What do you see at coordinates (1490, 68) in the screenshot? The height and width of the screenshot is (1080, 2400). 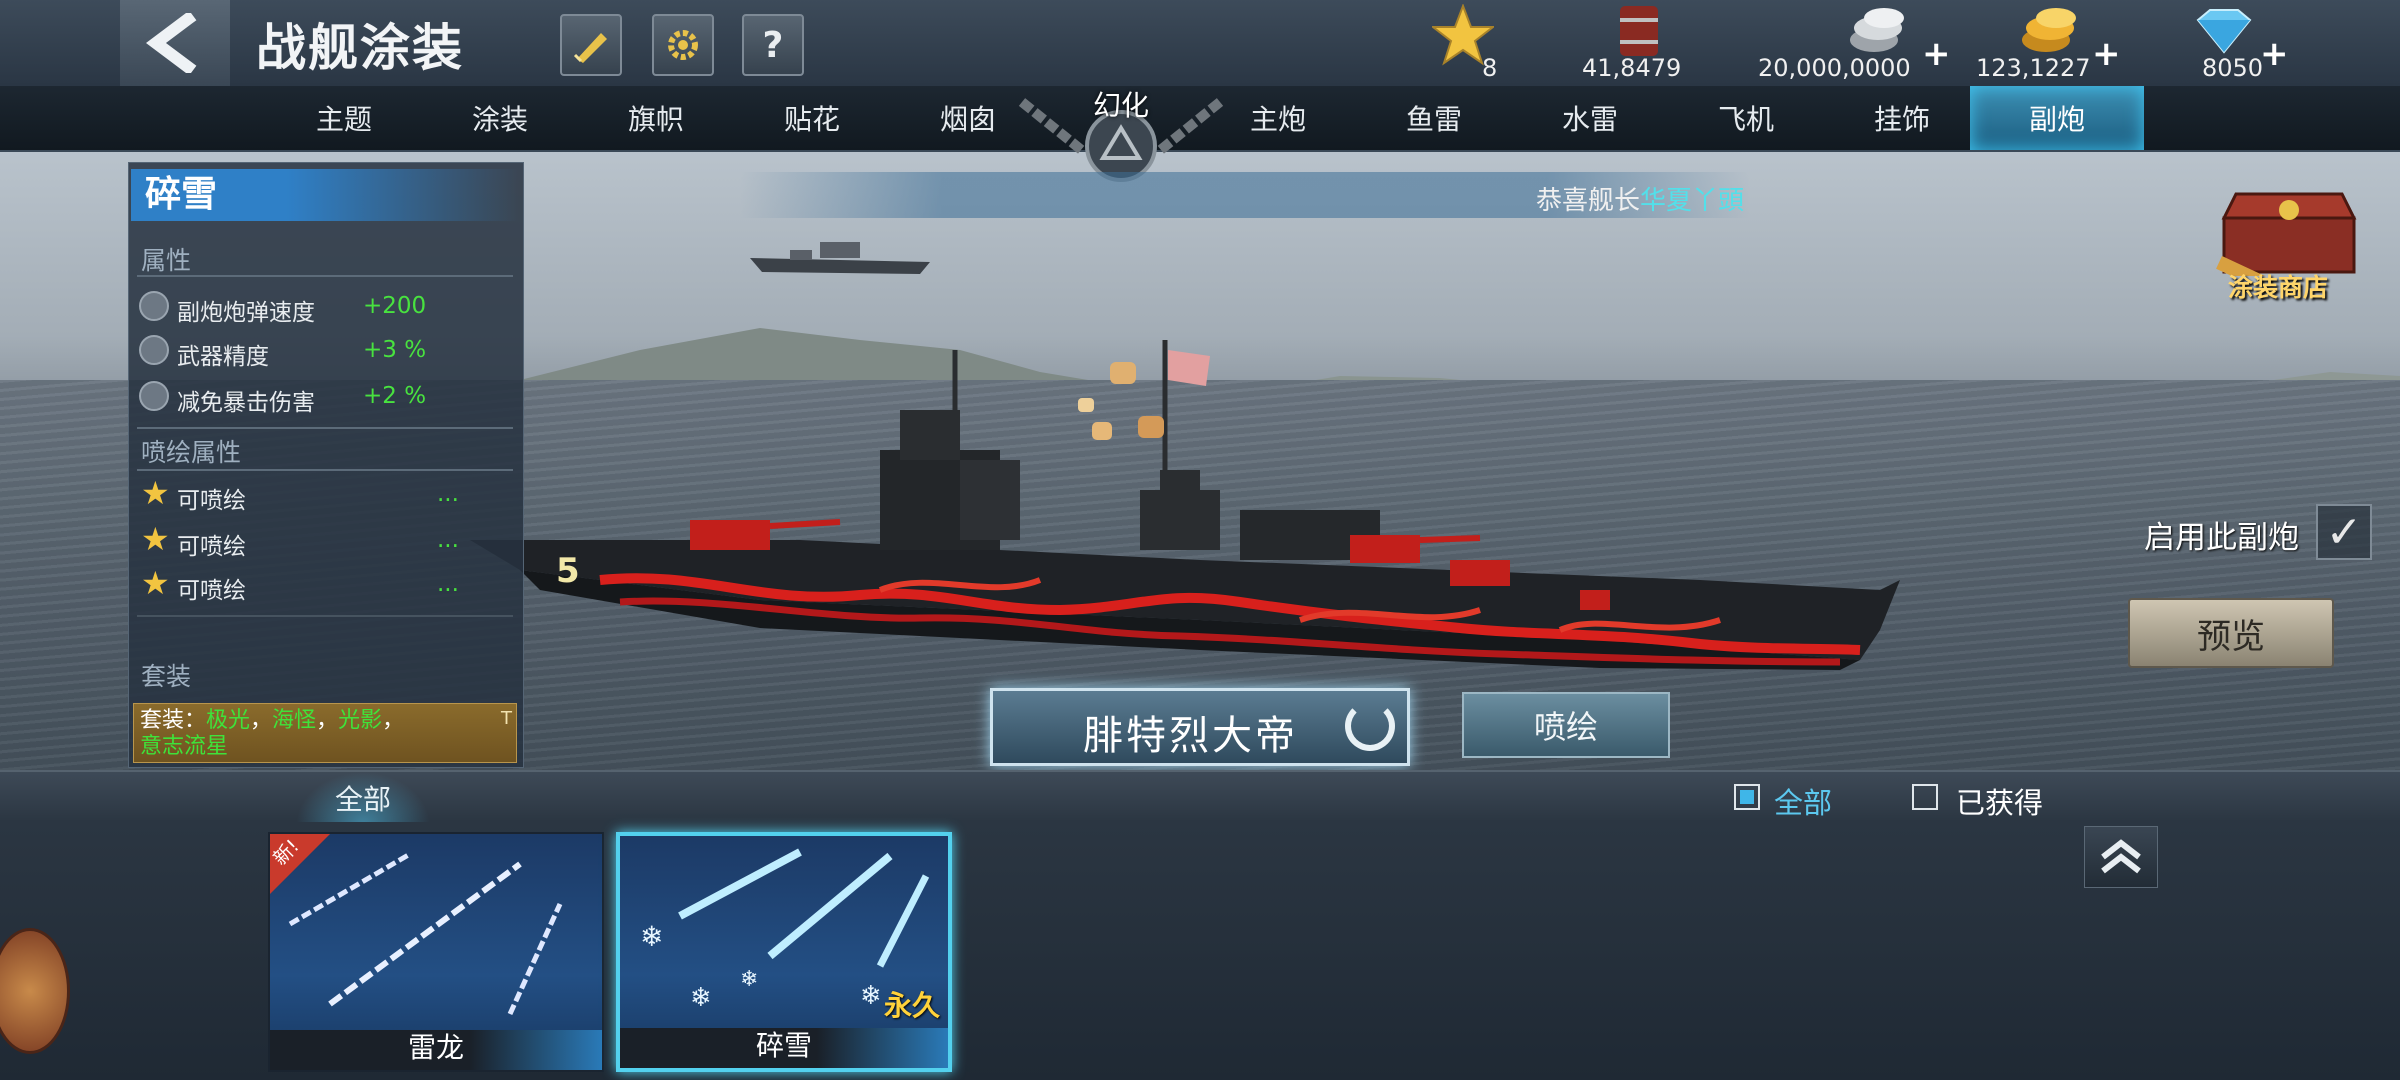 I see `star-count: 8` at bounding box center [1490, 68].